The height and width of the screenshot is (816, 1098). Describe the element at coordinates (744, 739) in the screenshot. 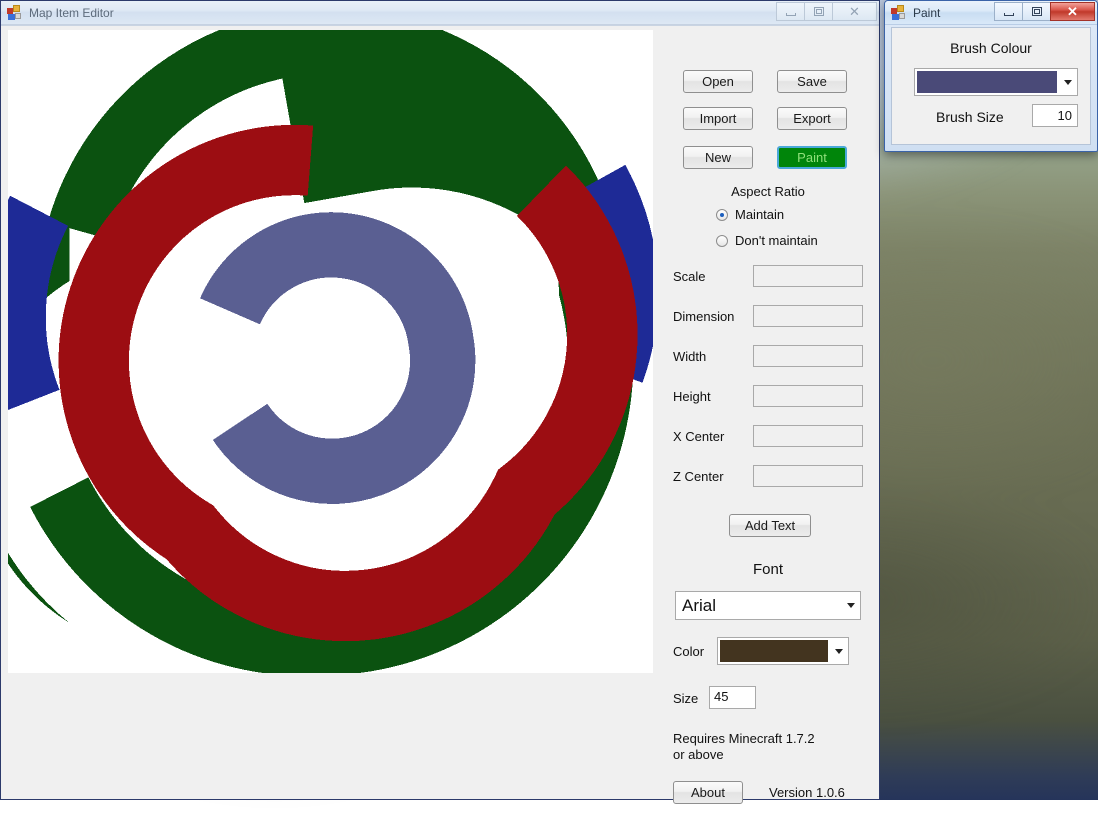

I see `requirement-line-1: Requires Minecraft 1.7.2` at that location.